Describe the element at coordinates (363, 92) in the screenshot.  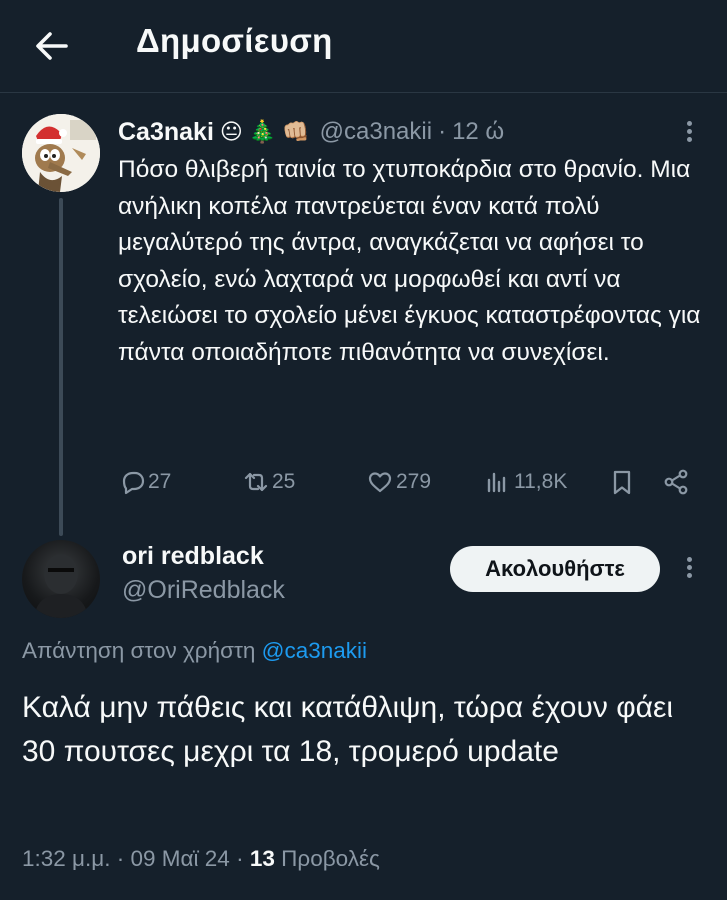
I see `header-divider` at that location.